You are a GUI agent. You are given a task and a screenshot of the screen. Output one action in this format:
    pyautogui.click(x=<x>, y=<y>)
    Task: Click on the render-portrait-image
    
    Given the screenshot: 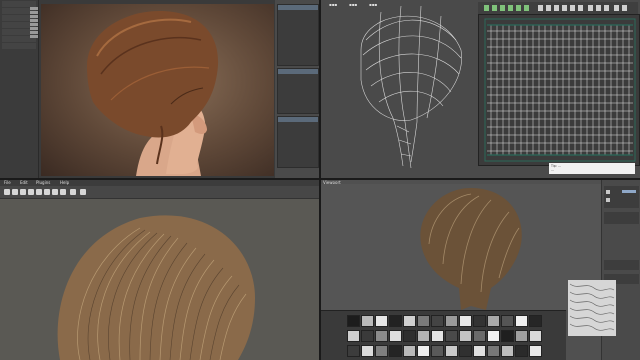 What is the action you would take?
    pyautogui.click(x=153, y=93)
    